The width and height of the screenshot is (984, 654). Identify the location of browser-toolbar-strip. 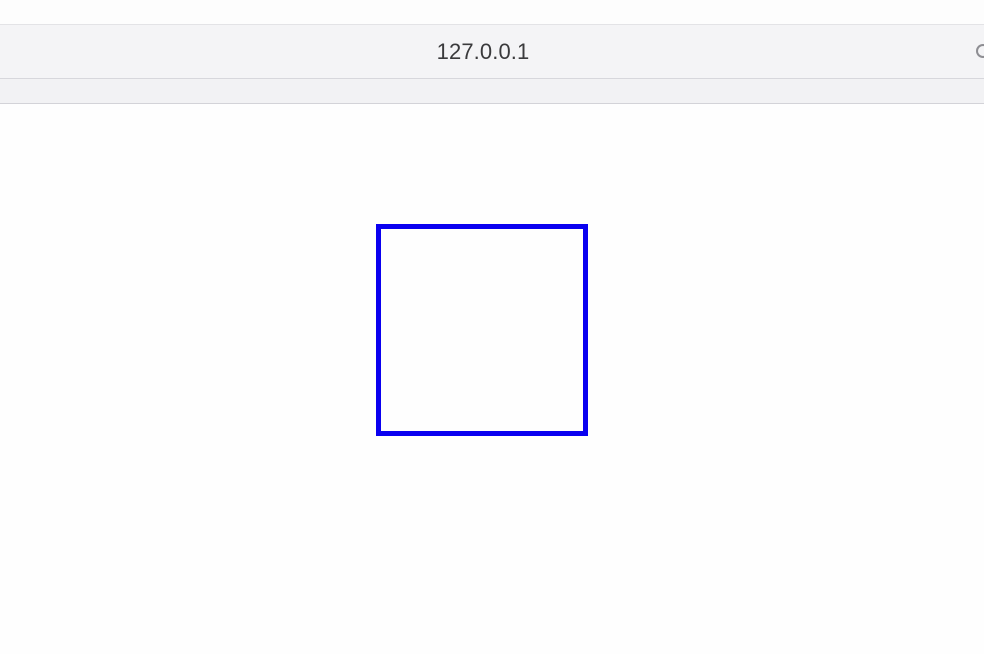
(492, 91).